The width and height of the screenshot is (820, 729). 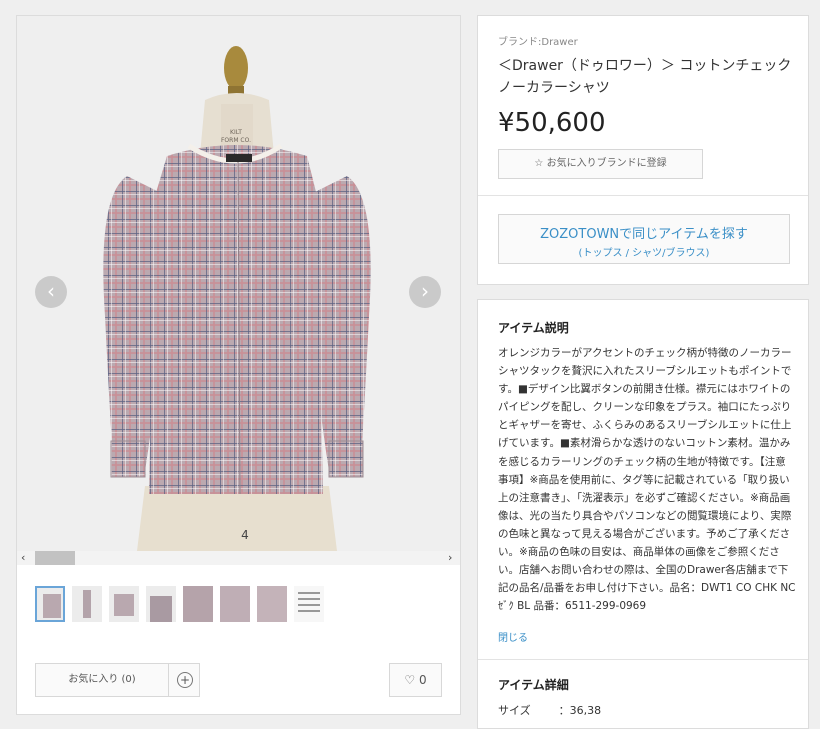 I want to click on scroll-left-icon: ‹, so click(x=23, y=558).